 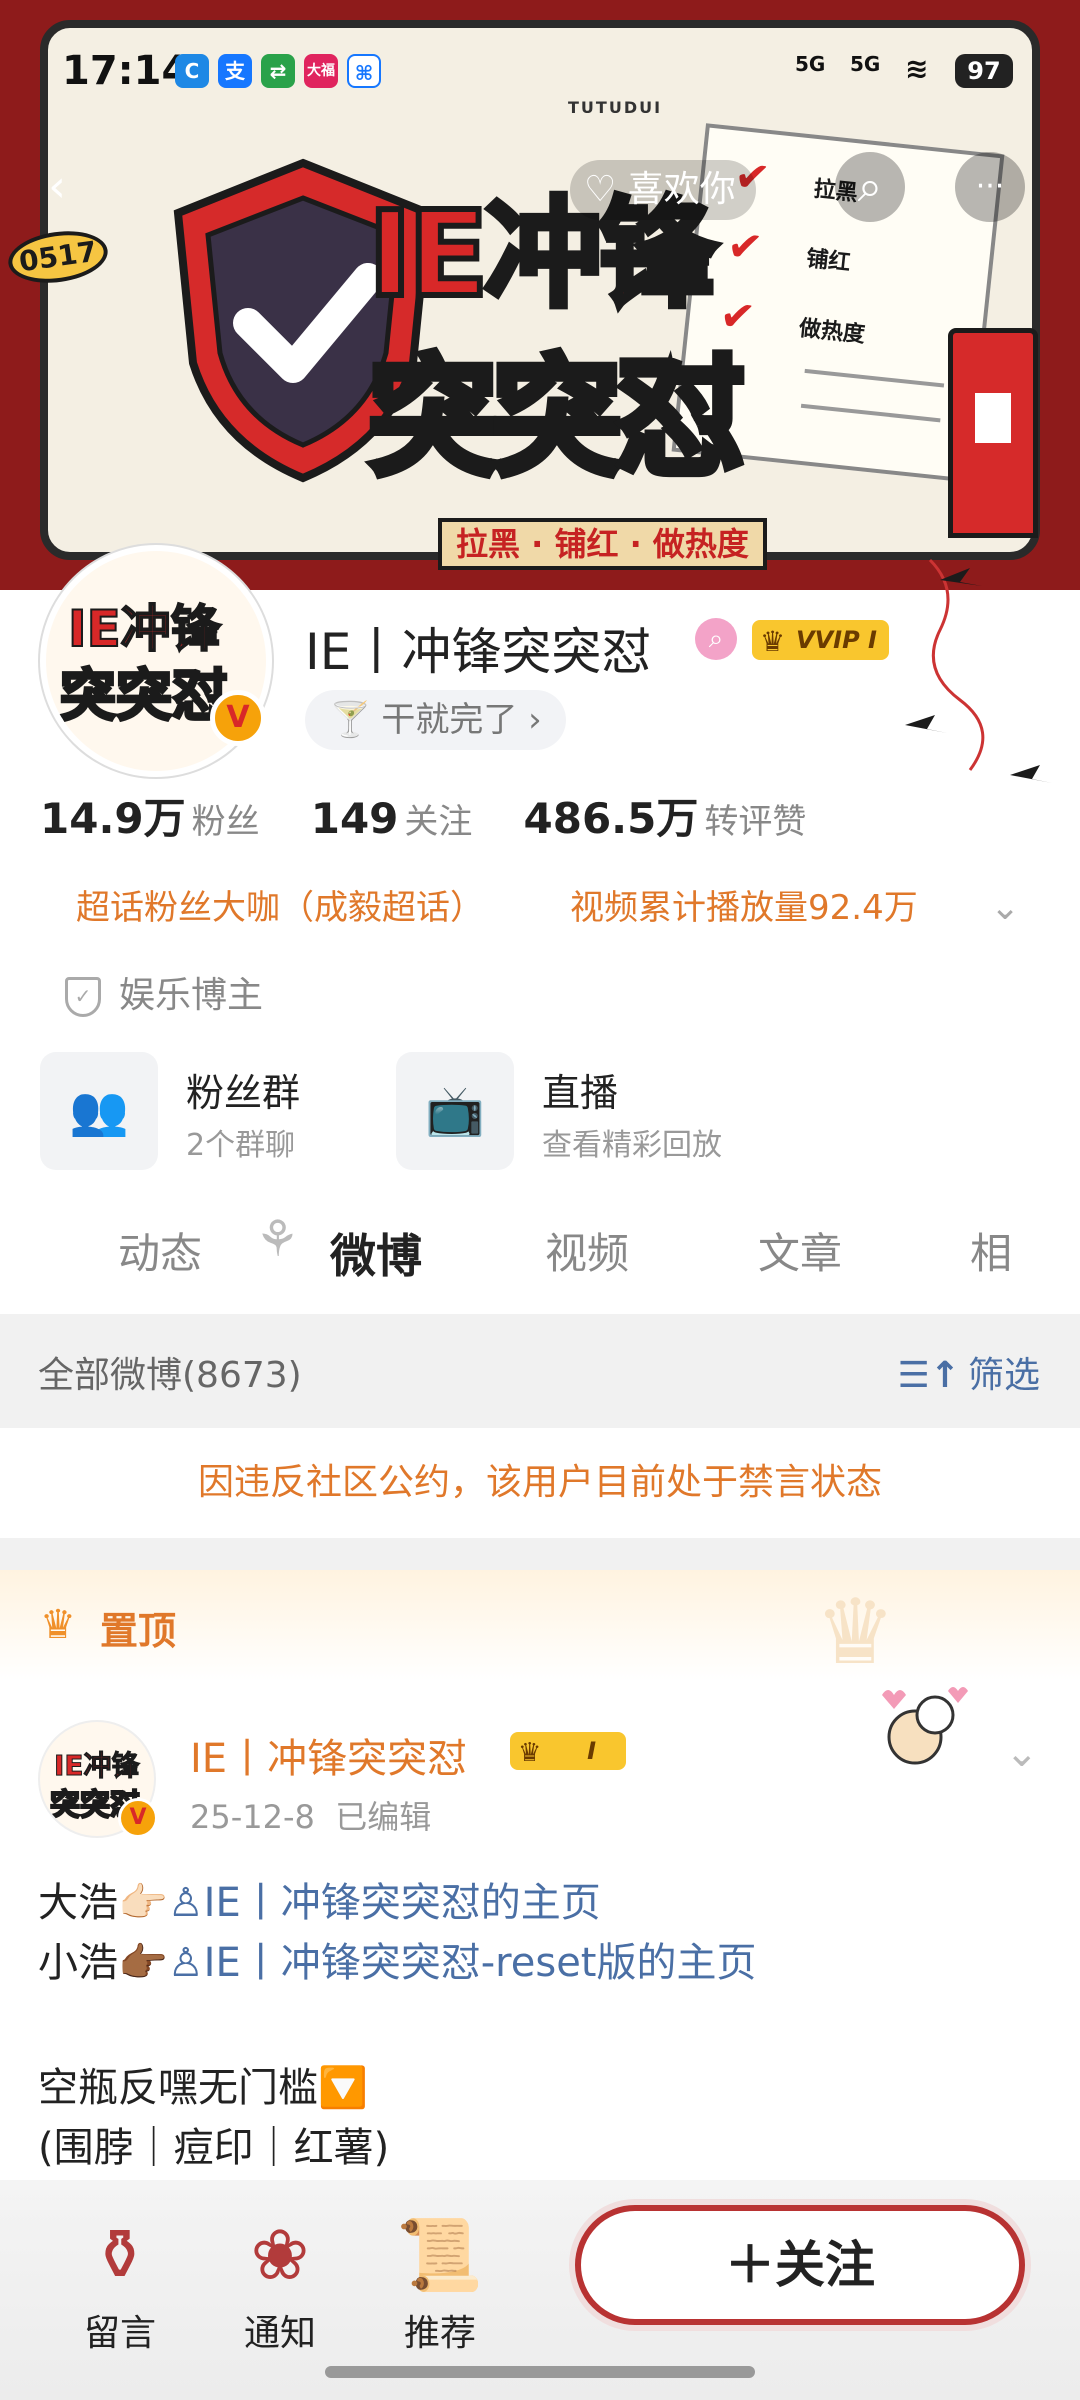 What do you see at coordinates (120, 2255) in the screenshot?
I see `vase-icon: ⚱` at bounding box center [120, 2255].